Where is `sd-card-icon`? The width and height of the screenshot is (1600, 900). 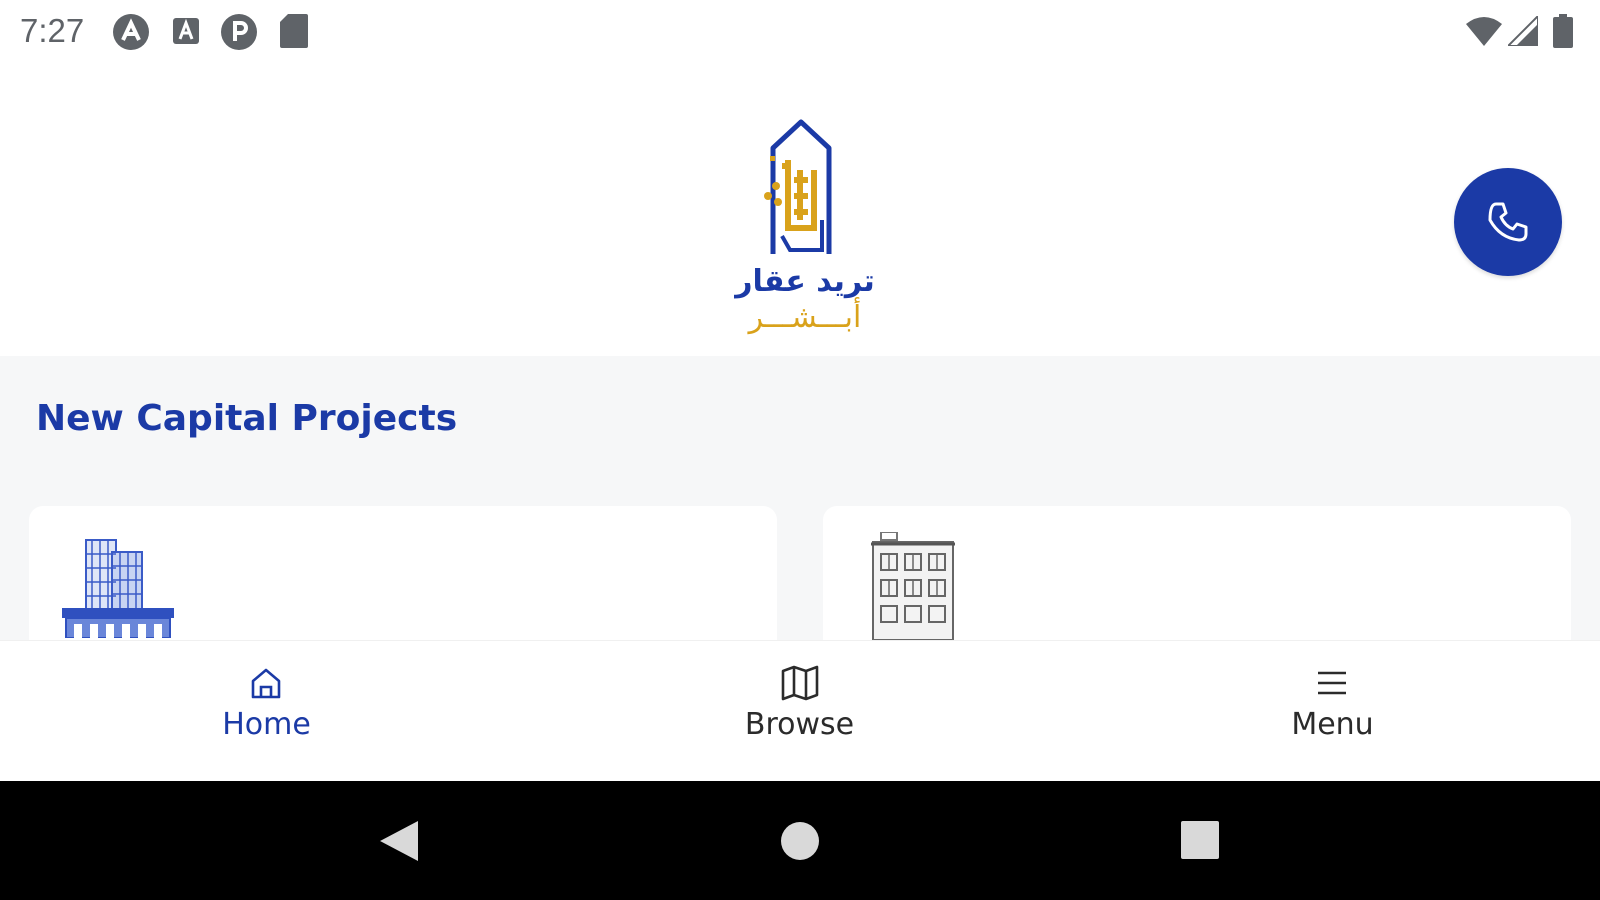
sd-card-icon is located at coordinates (294, 33).